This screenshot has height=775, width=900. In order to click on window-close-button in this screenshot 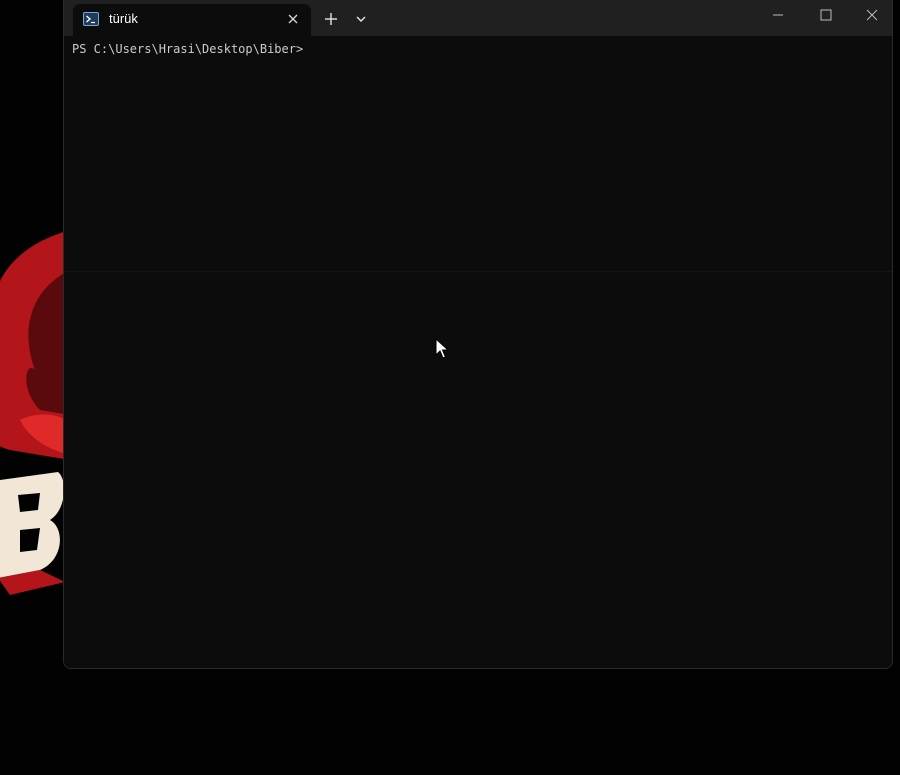, I will do `click(871, 15)`.